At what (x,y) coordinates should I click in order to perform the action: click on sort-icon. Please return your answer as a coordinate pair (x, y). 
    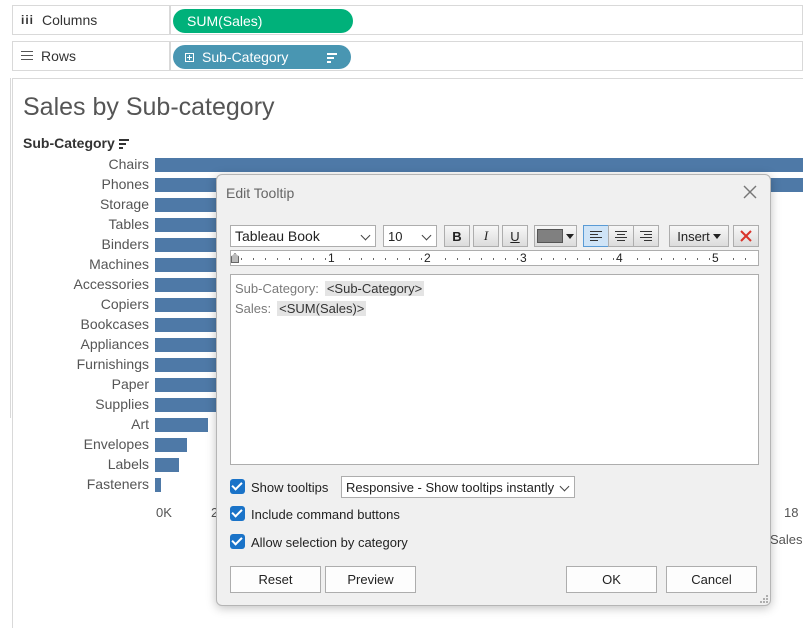
    Looking at the image, I should click on (123, 143).